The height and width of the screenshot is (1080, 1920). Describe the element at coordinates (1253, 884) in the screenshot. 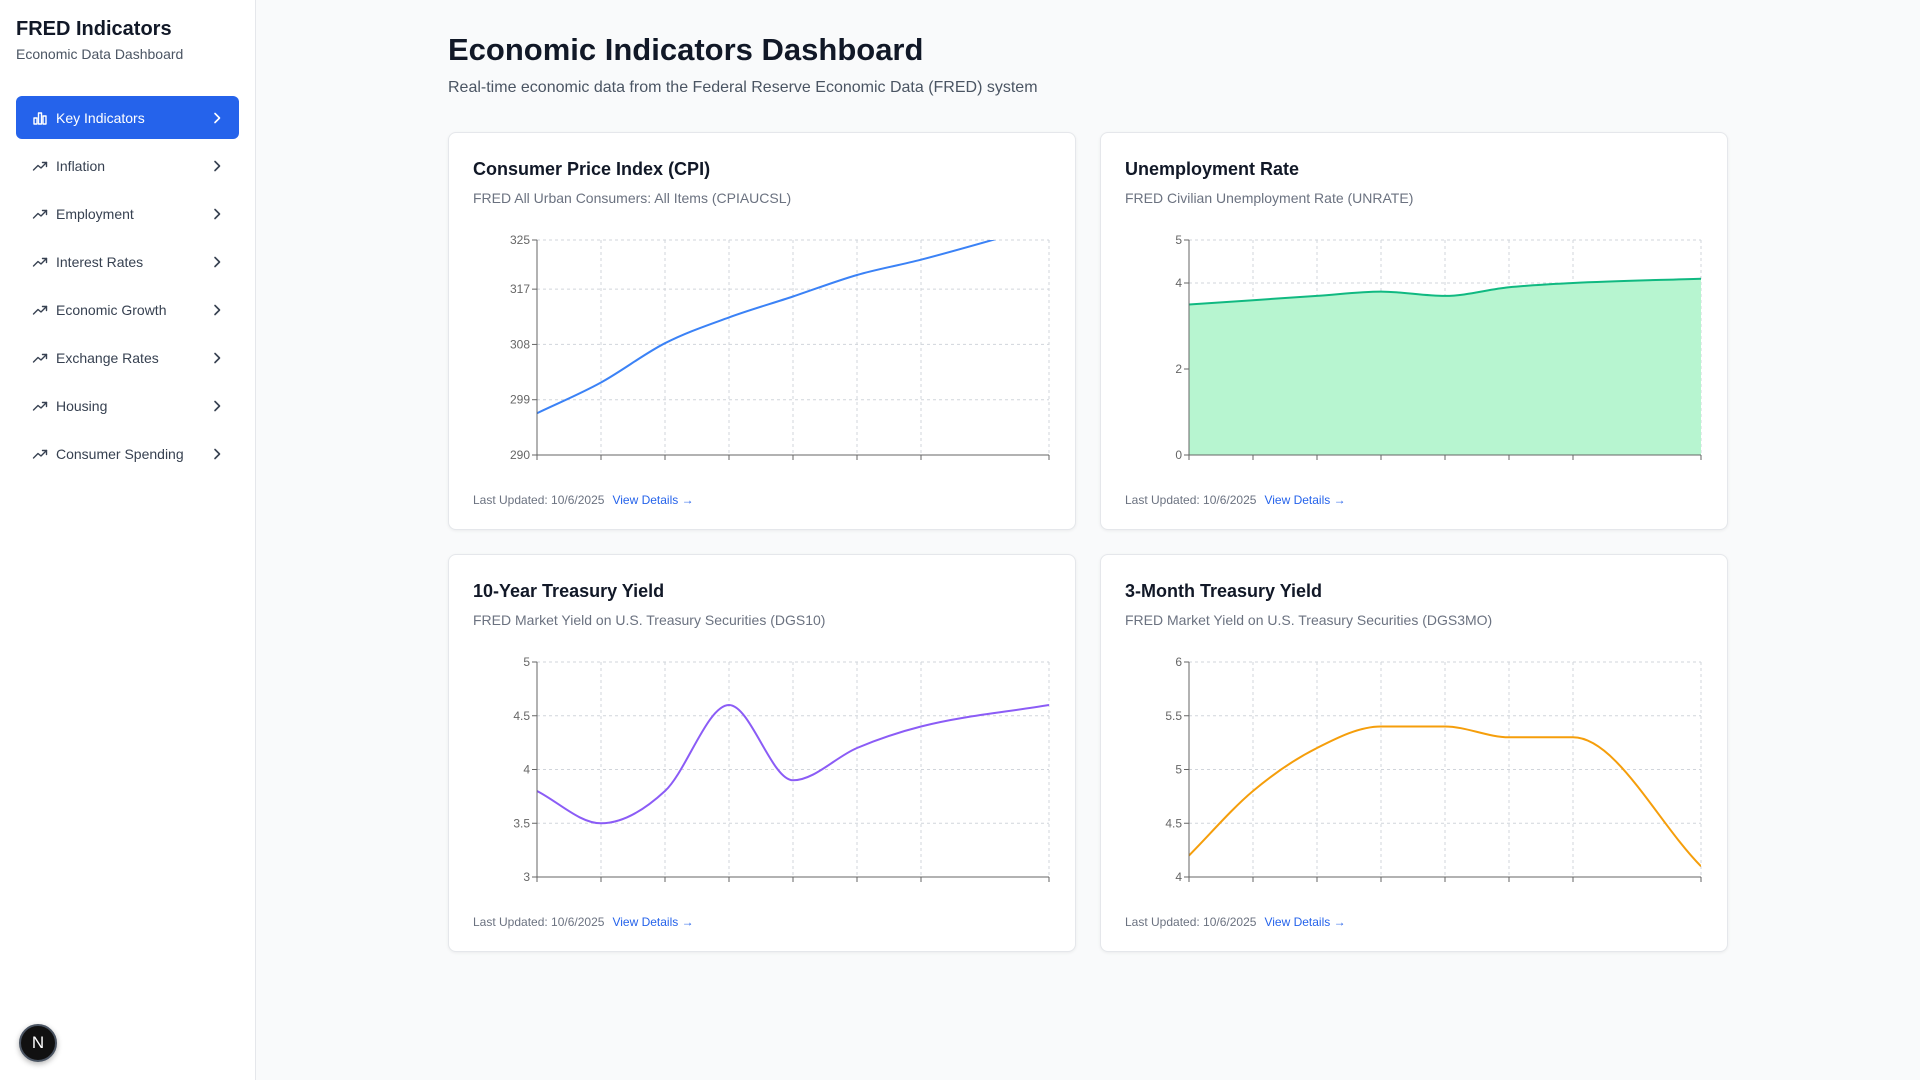

I see `x-tick-label: Mar 23` at that location.